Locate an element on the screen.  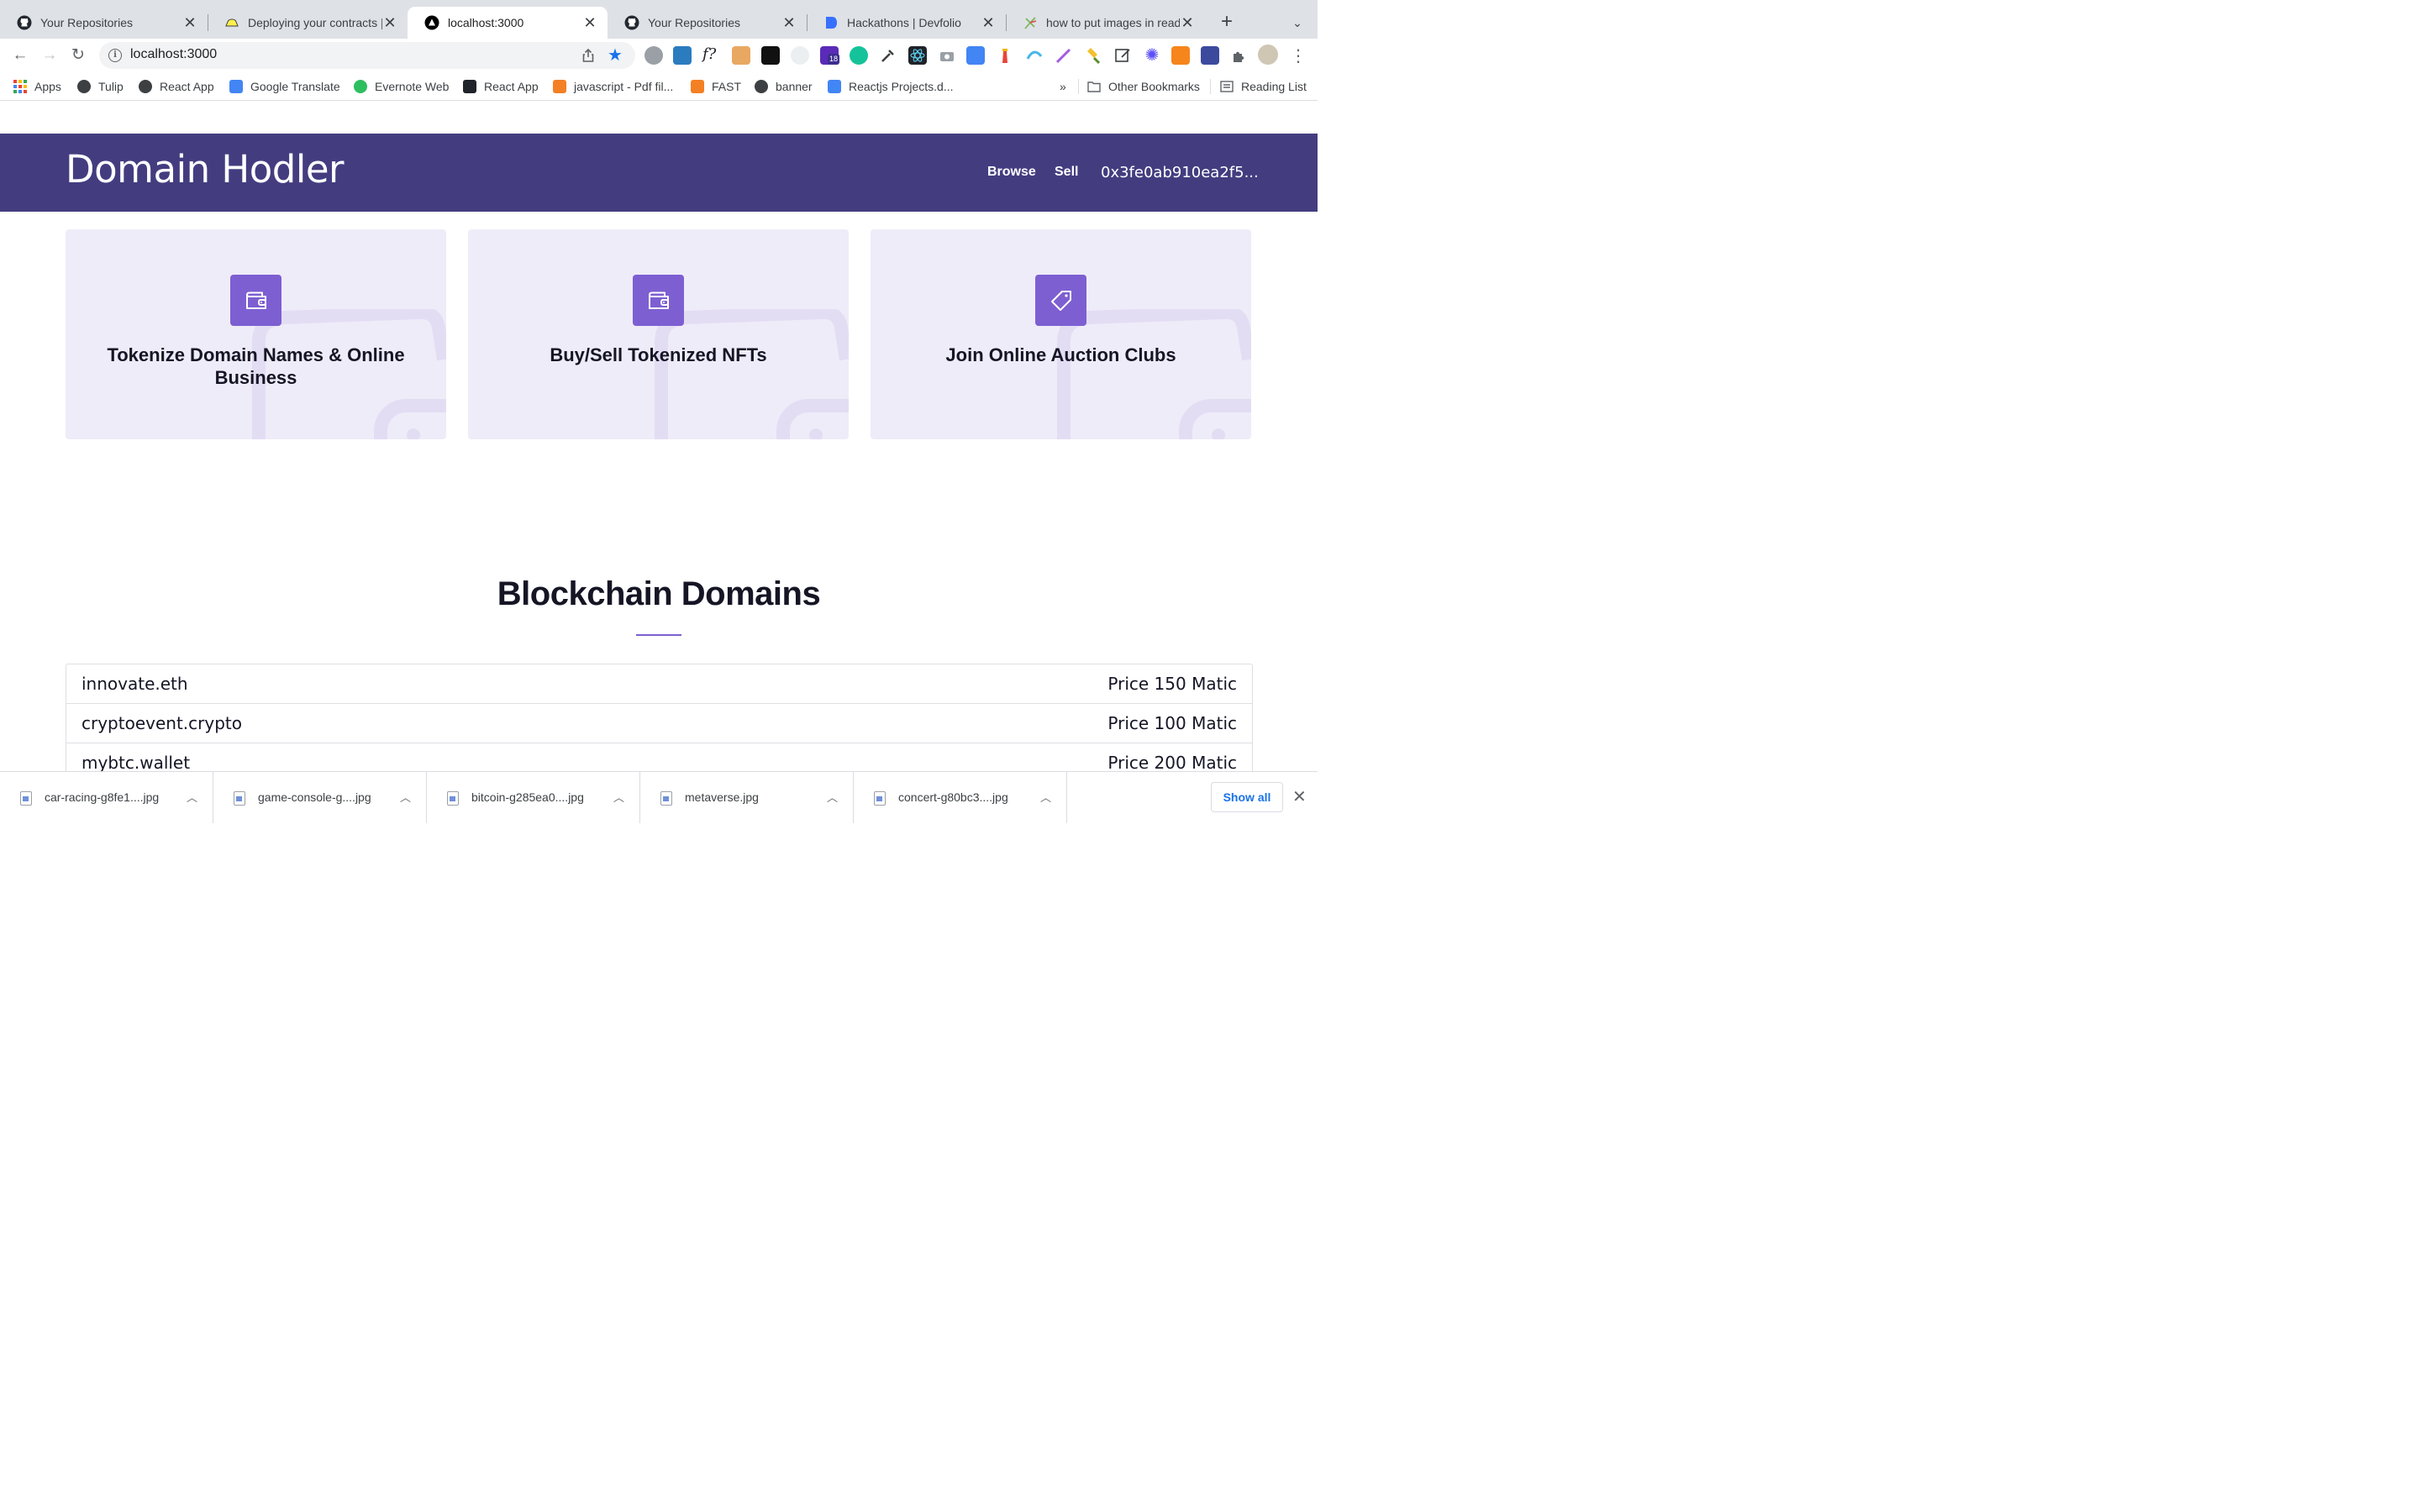
feature-card: Tokenize Domain Names & Online Business is located at coordinates (256, 334).